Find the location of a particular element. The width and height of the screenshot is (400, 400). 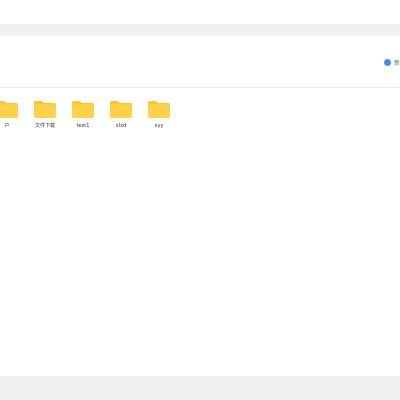

folder-name: xyy is located at coordinates (159, 126).